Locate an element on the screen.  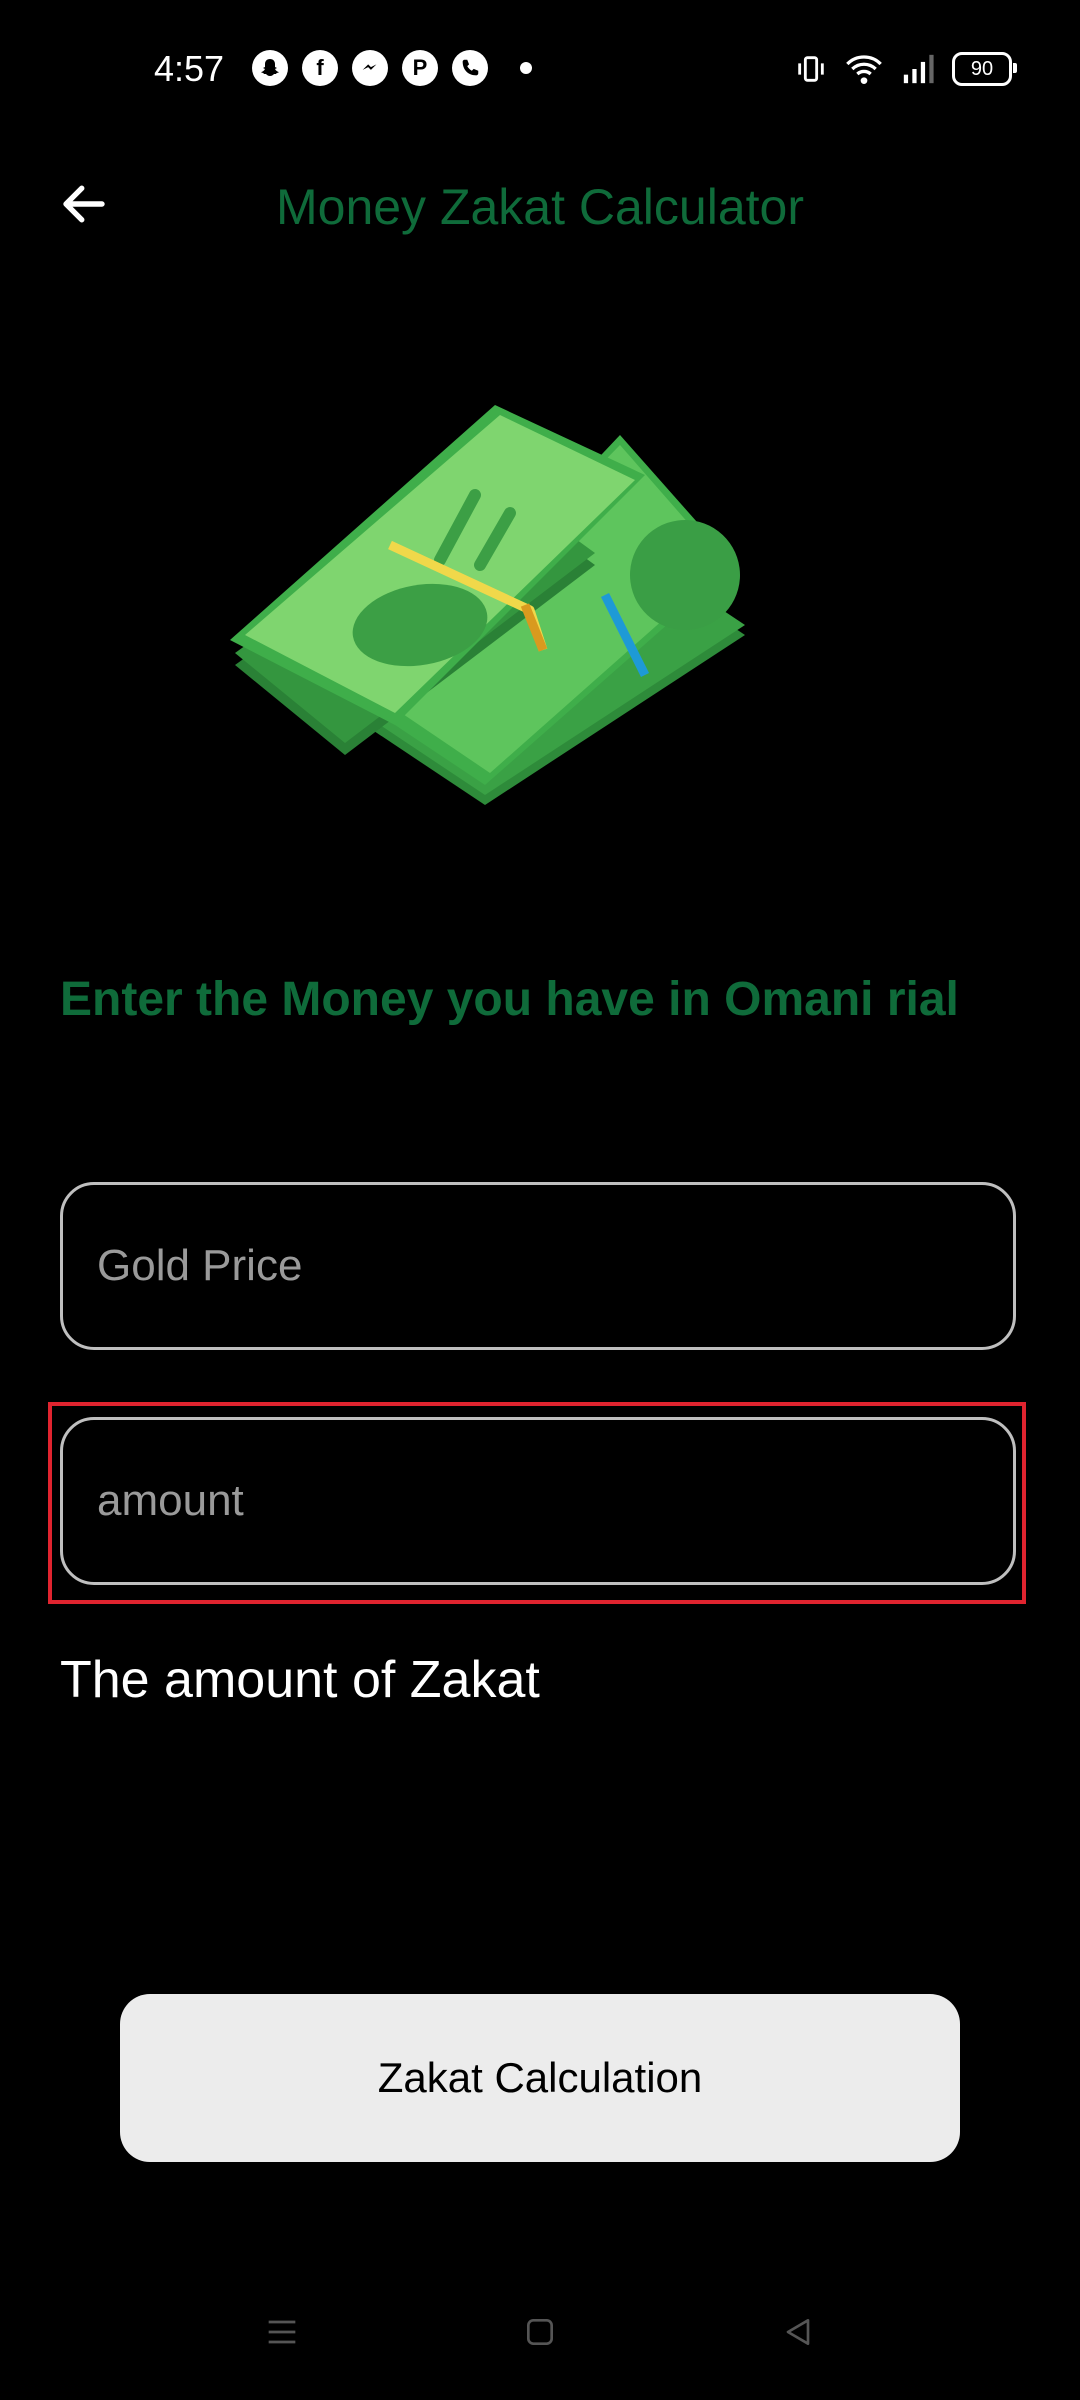
signal-icon is located at coordinates (918, 69).